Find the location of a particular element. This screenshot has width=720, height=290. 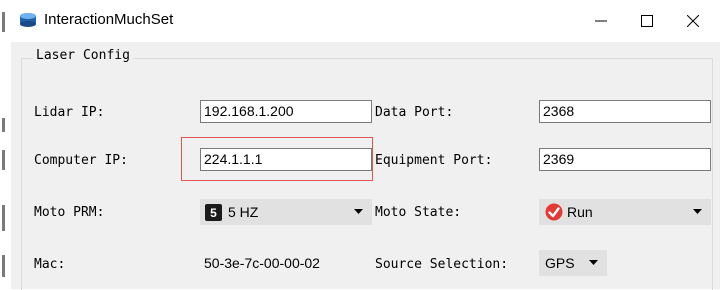

lidar-ip-label: Lidar IP: is located at coordinates (69, 112).